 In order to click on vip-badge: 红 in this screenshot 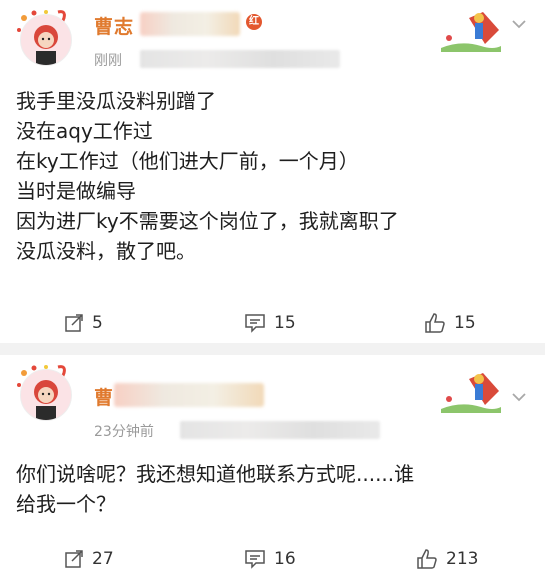, I will do `click(254, 22)`.